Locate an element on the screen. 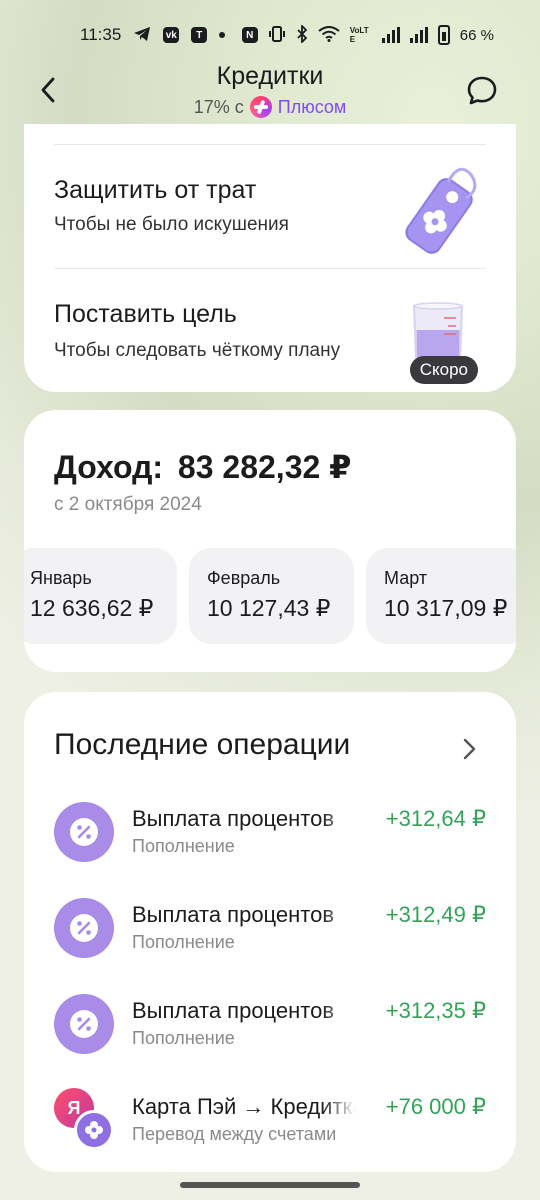 This screenshot has height=1200, width=540. transfer-icon: Я is located at coordinates (86, 1120).